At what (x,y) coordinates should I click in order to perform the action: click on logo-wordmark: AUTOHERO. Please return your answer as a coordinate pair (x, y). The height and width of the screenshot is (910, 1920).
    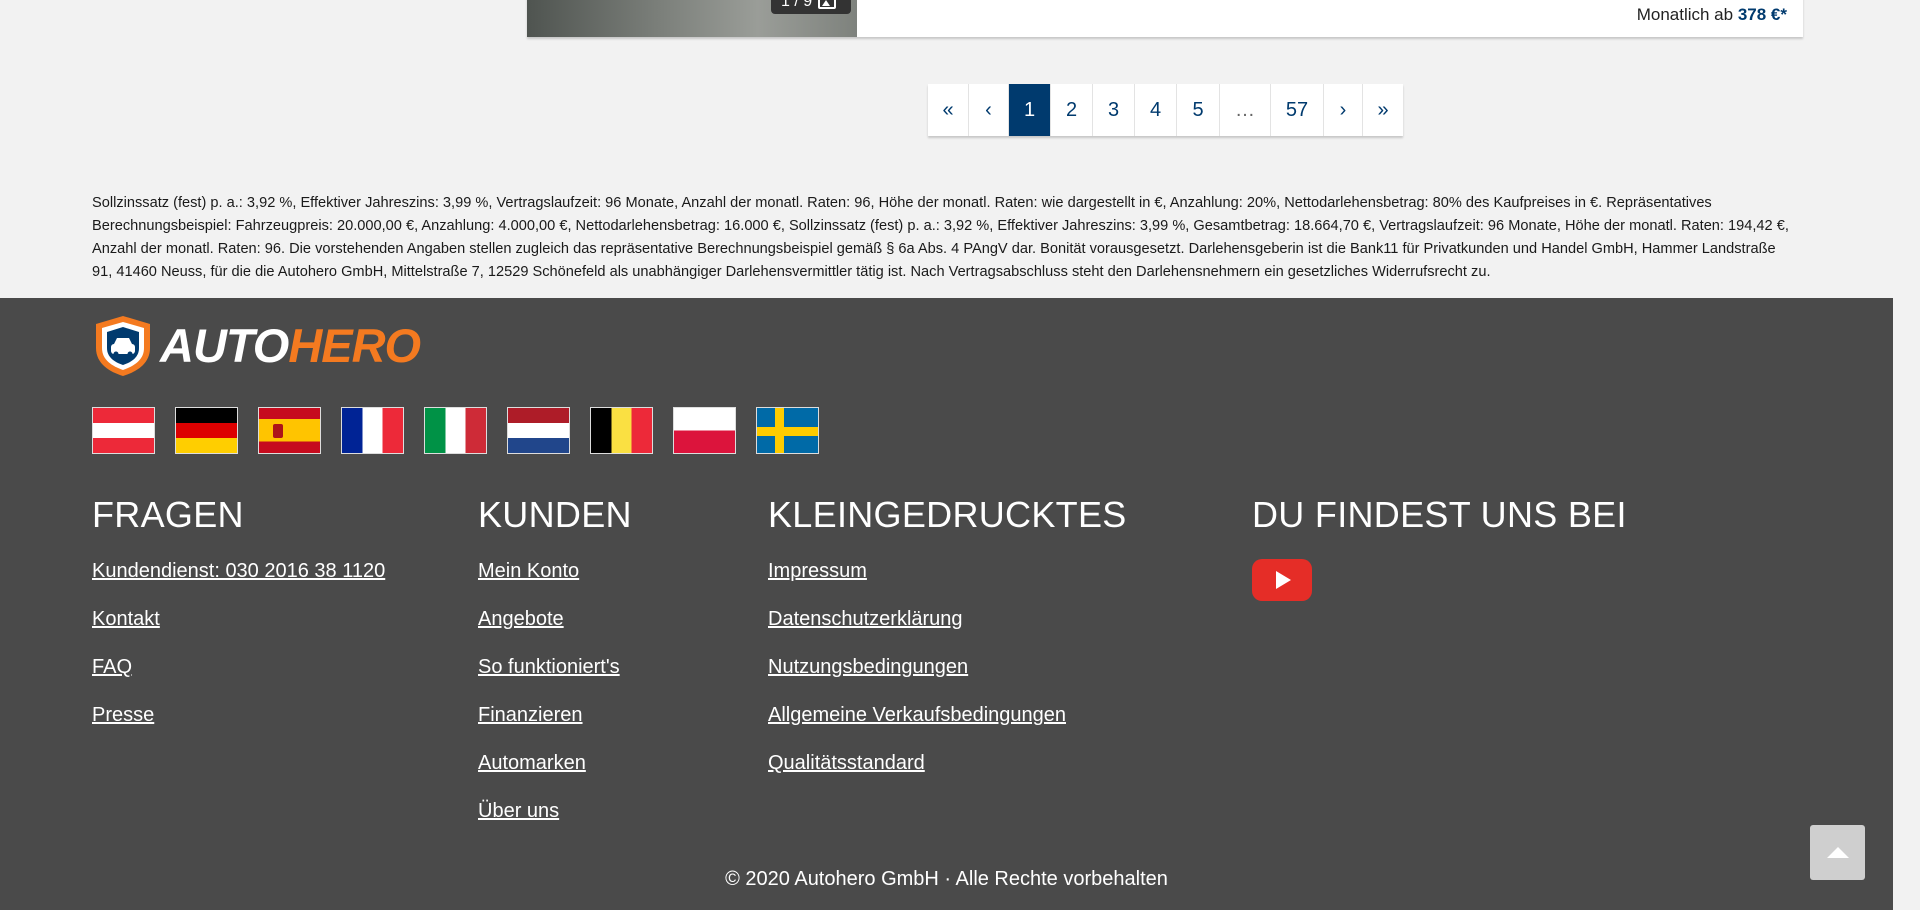
    Looking at the image, I should click on (290, 345).